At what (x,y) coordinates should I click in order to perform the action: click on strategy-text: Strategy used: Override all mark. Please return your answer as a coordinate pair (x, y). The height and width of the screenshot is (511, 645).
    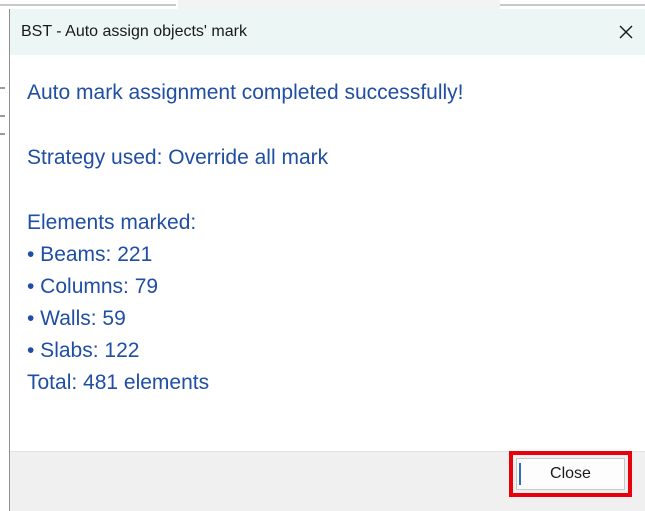
    Looking at the image, I should click on (178, 157).